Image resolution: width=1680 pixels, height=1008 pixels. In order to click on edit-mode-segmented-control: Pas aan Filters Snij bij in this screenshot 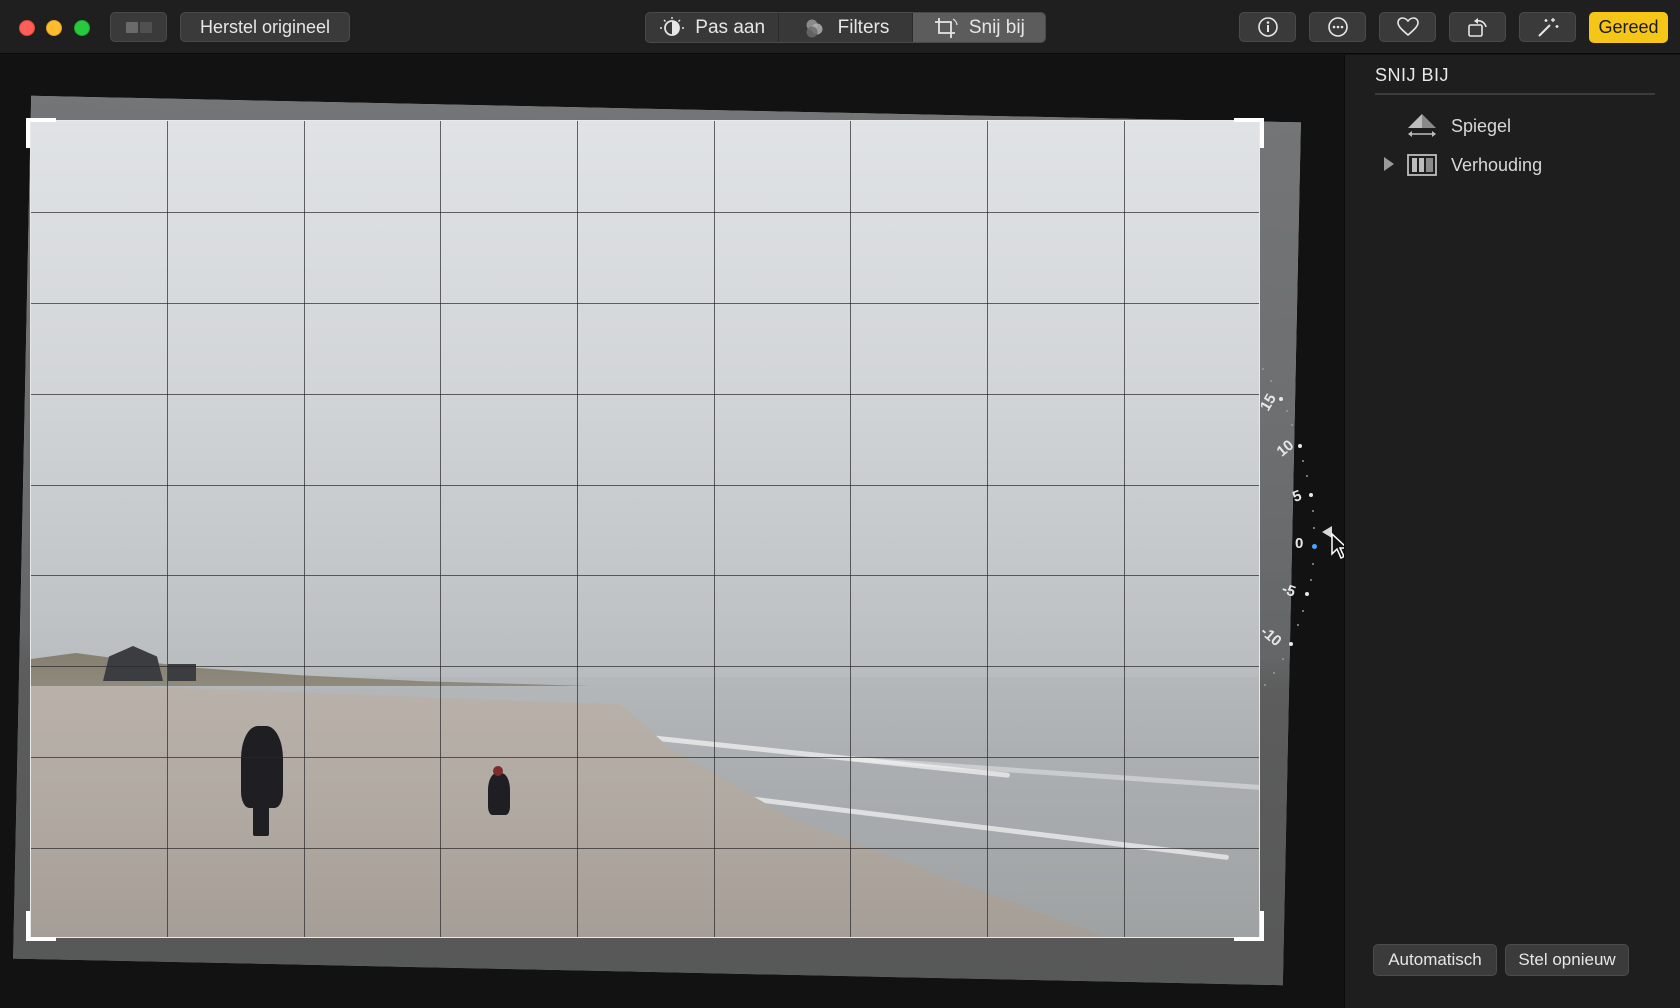, I will do `click(845, 27)`.